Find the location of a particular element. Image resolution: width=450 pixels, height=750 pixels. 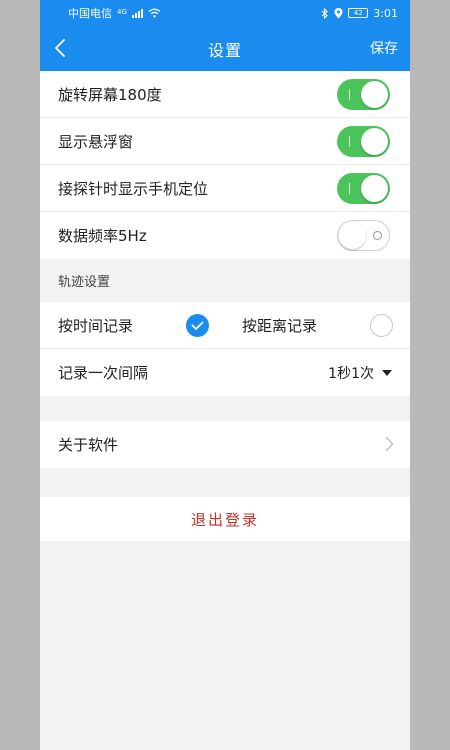

radio-checked is located at coordinates (197, 325).